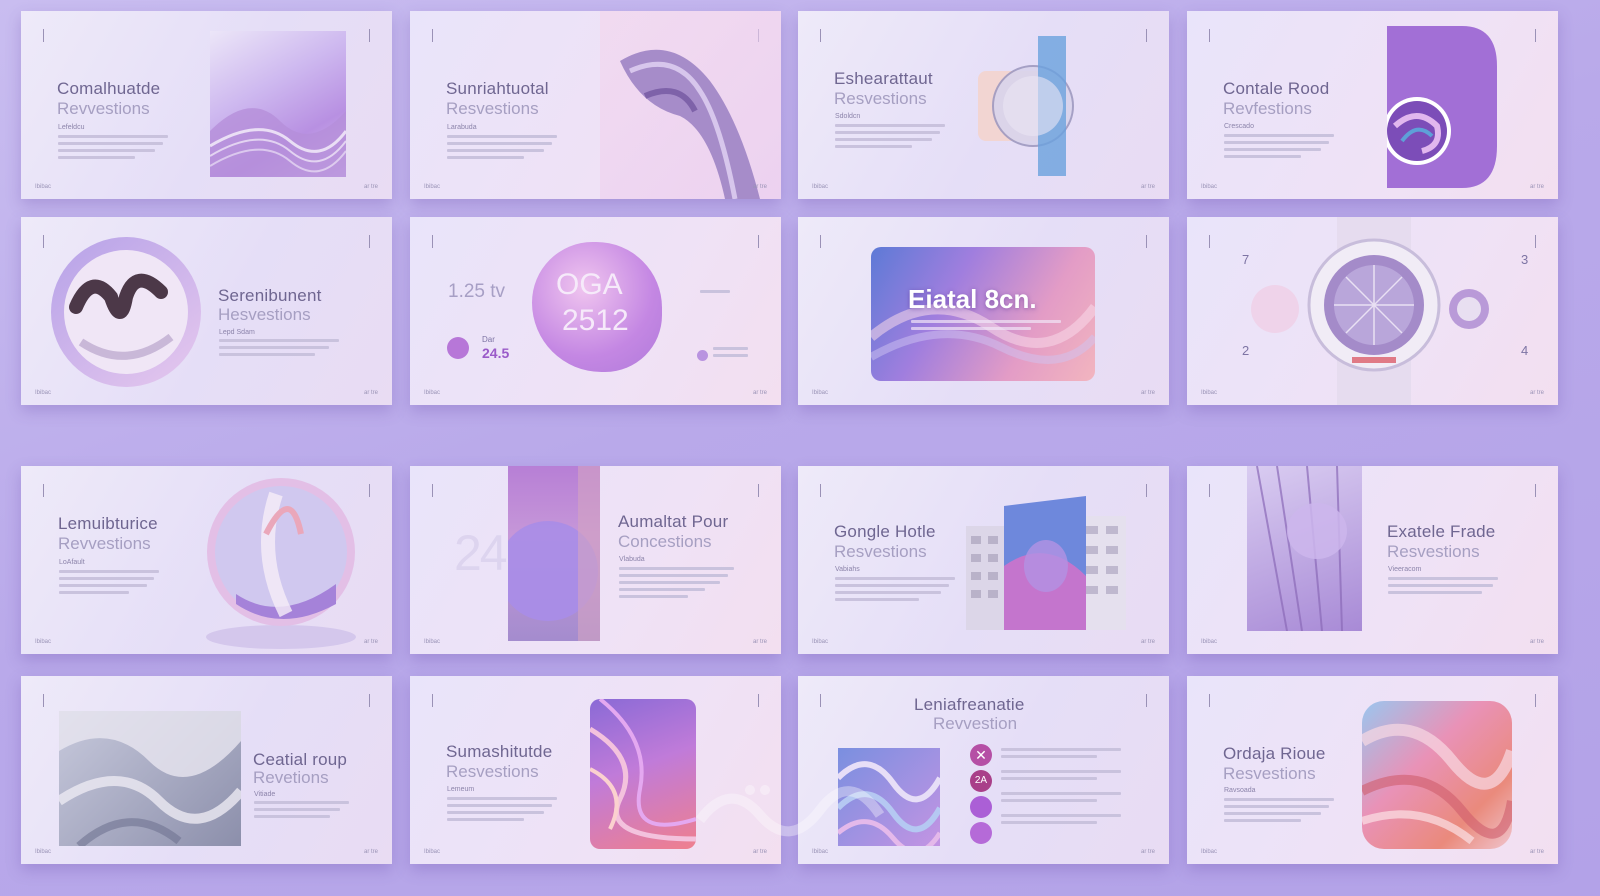 The image size is (1600, 896). Describe the element at coordinates (265, 794) in the screenshot. I see `slide-label: Vitiade` at that location.